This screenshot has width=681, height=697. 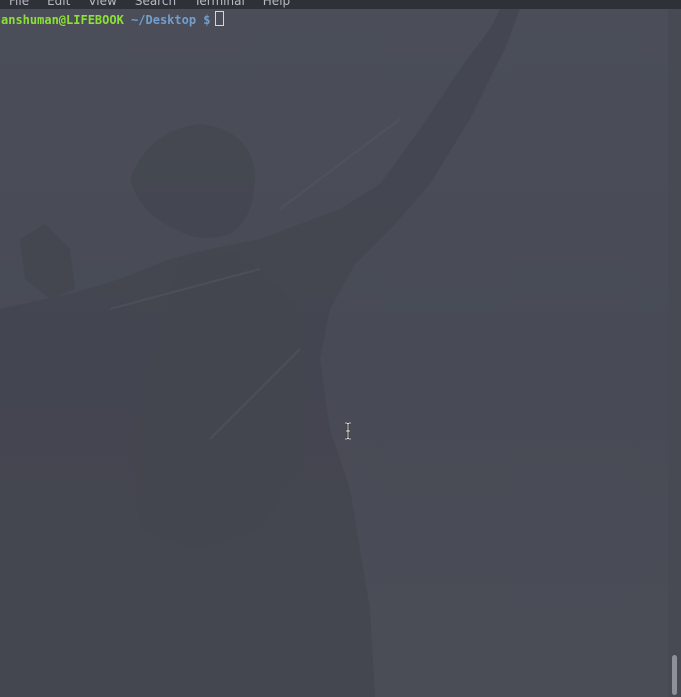 I want to click on vertical-scrollbar, so click(x=674, y=353).